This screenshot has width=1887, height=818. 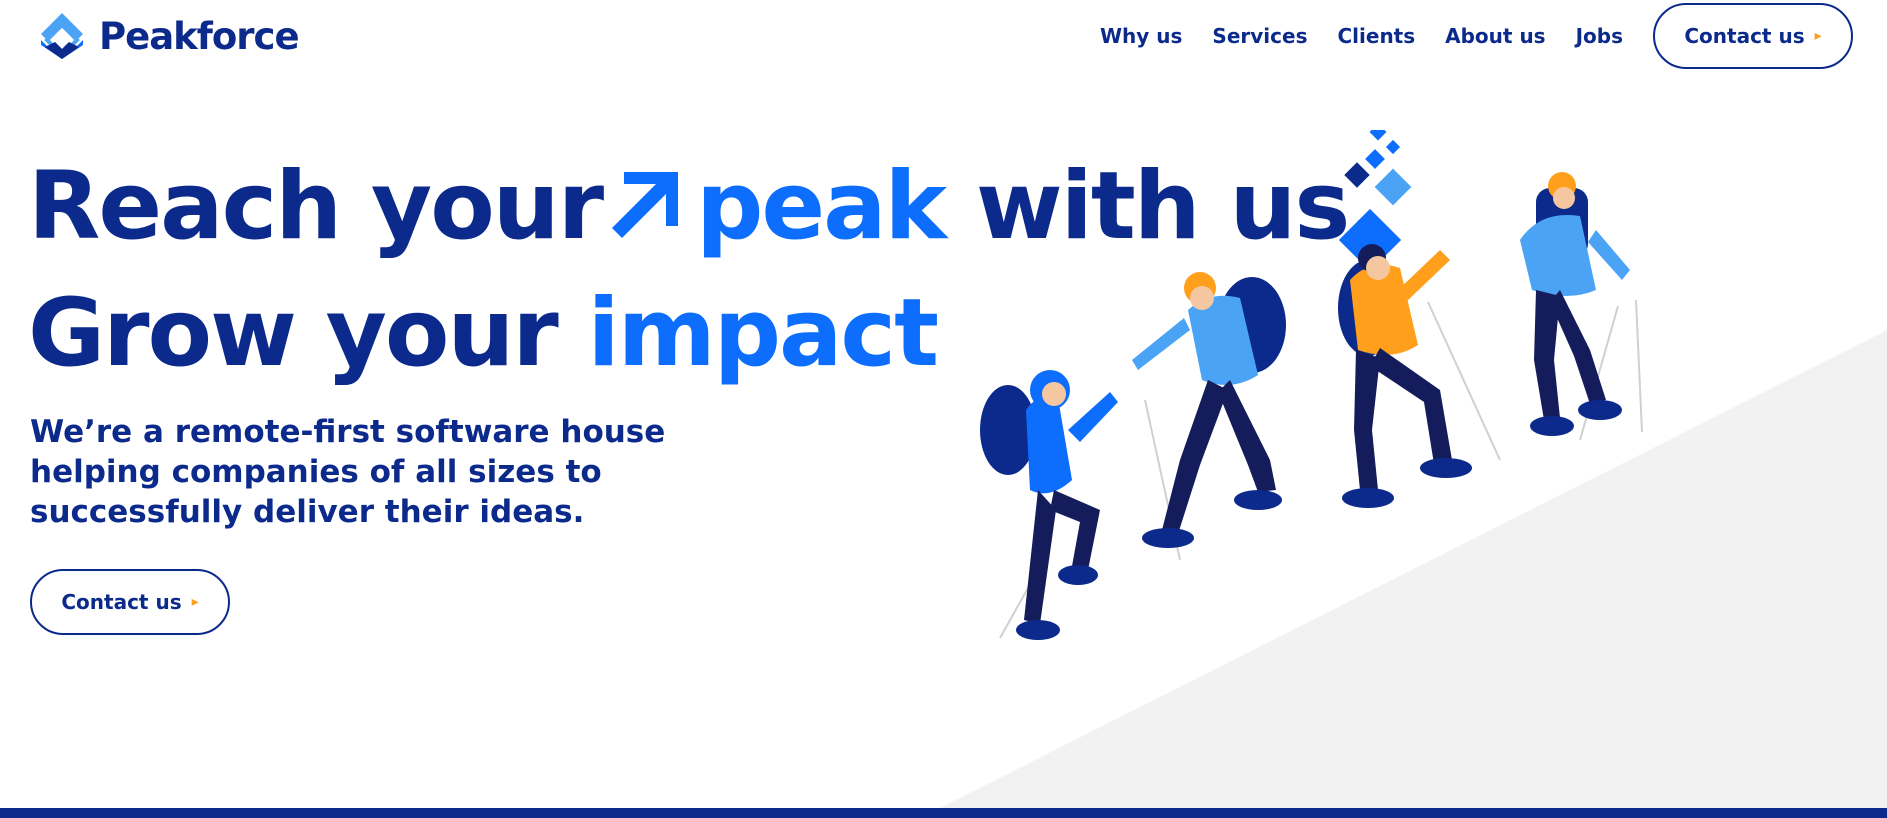 I want to click on hero-headline-line2: Grow your impact, so click(x=483, y=334).